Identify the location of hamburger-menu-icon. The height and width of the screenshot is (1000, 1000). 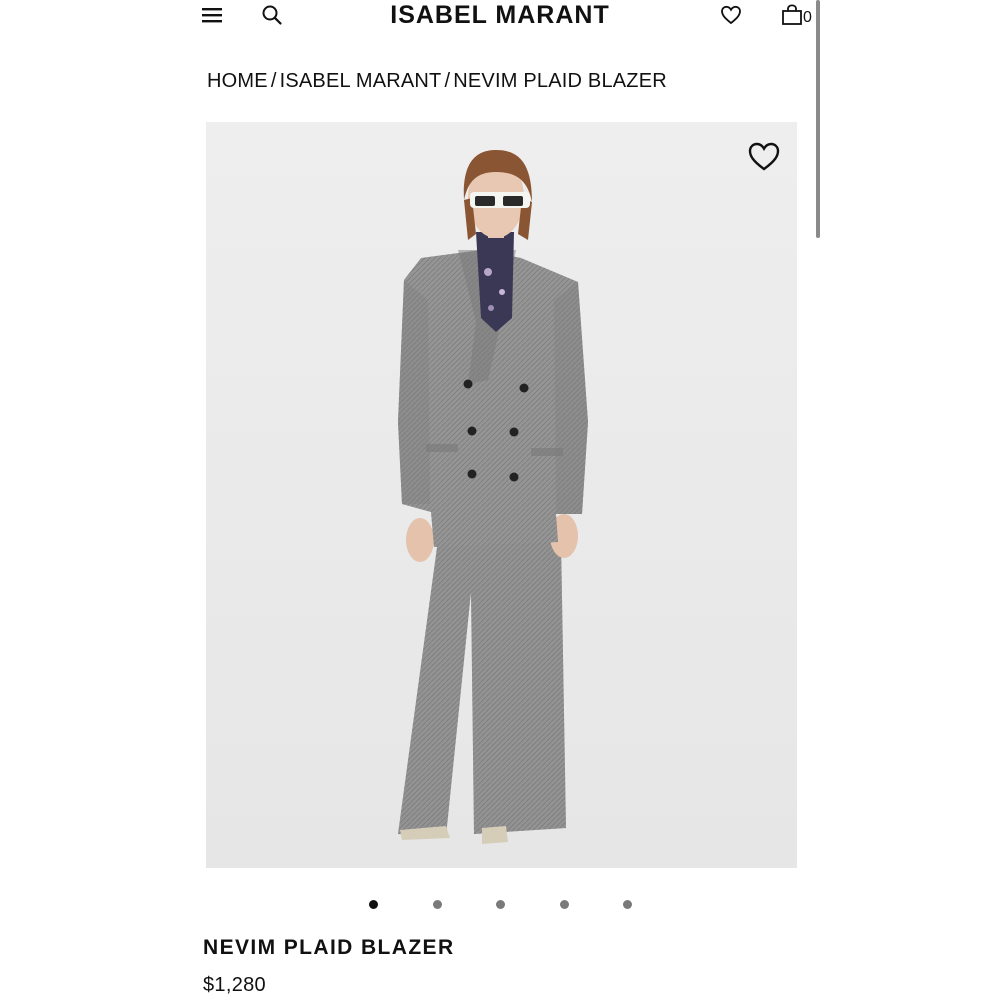
(212, 15).